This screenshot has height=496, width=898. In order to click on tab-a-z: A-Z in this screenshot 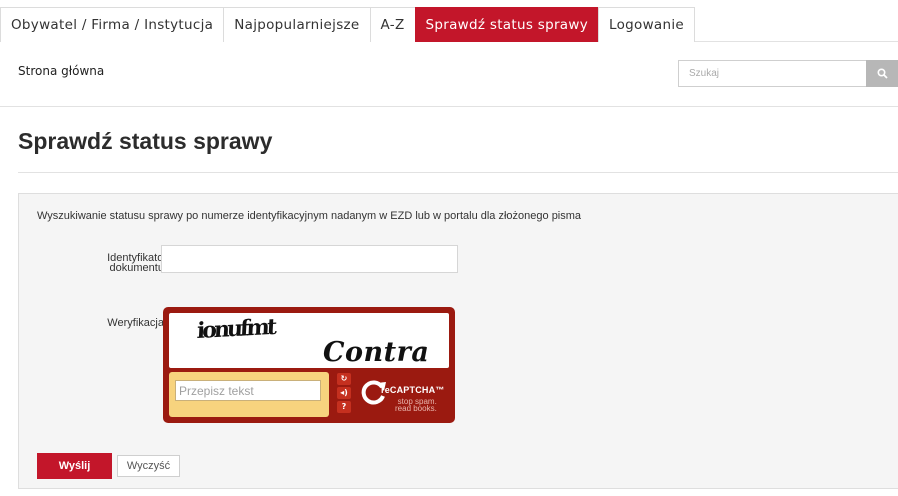, I will do `click(392, 24)`.